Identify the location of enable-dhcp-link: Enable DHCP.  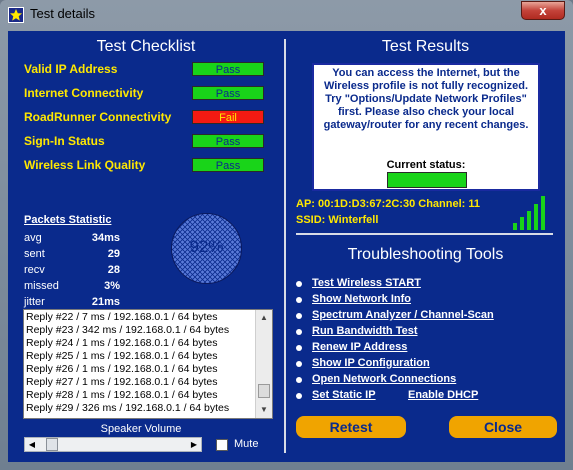
(443, 395).